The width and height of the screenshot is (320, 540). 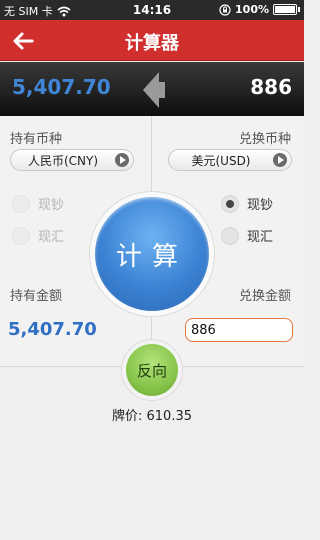 I want to click on reverse-button: 反向, so click(x=152, y=370).